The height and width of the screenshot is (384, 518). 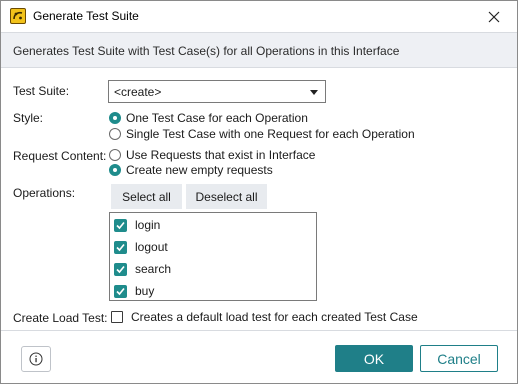 I want to click on style-label: Style:, so click(x=28, y=118).